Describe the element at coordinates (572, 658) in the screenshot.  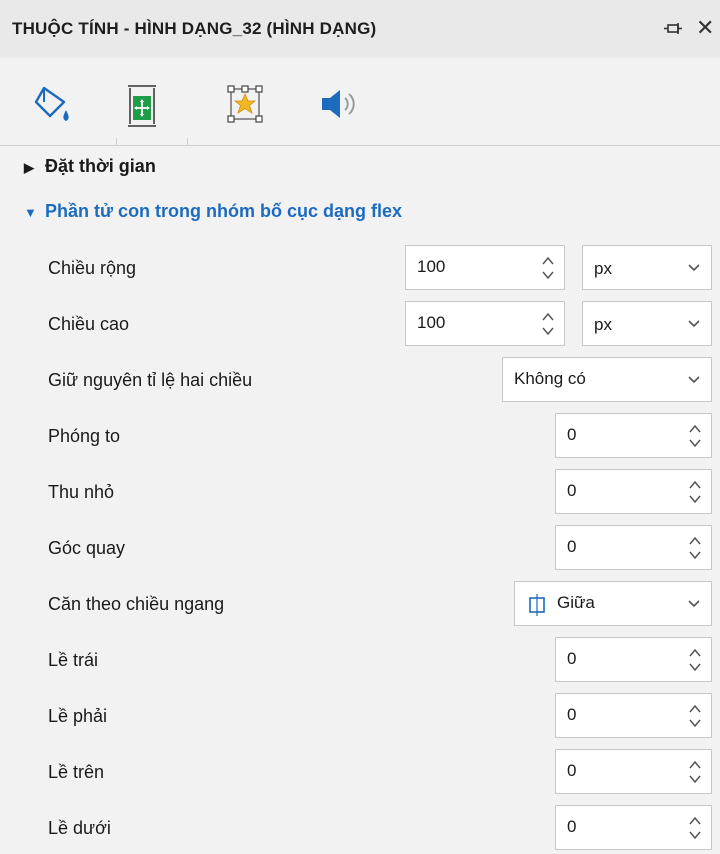
I see `margin-left-value: 0` at that location.